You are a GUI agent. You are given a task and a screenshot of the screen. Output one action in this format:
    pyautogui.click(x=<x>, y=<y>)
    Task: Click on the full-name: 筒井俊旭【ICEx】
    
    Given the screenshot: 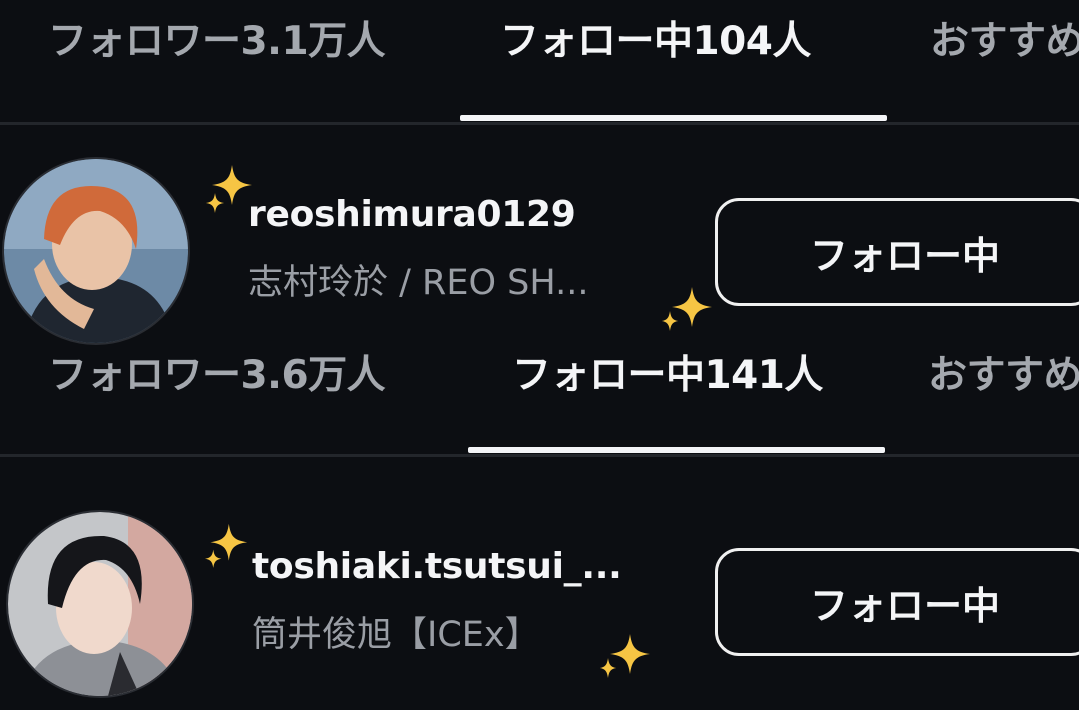 What is the action you would take?
    pyautogui.click(x=396, y=635)
    